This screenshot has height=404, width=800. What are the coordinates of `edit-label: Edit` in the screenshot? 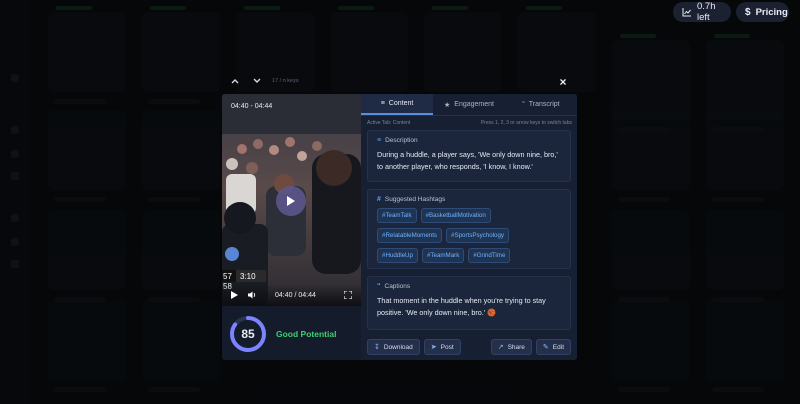 It's located at (558, 347).